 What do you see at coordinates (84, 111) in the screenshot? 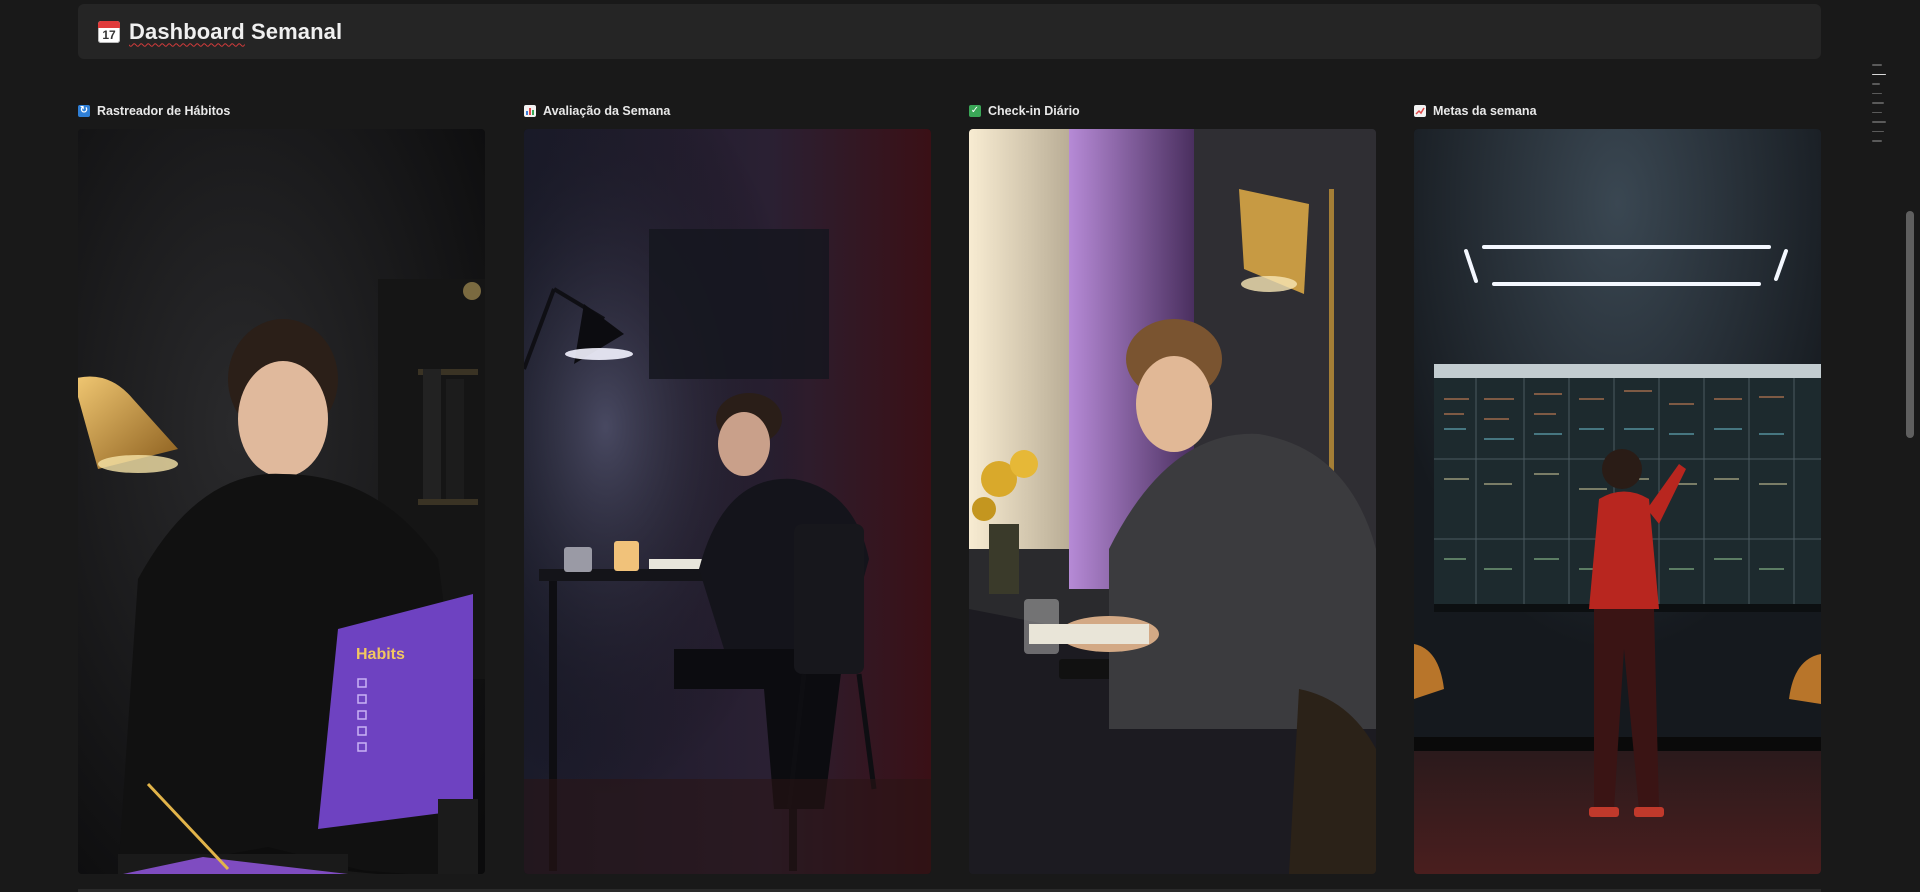
I see `repeat-icon: ↻` at bounding box center [84, 111].